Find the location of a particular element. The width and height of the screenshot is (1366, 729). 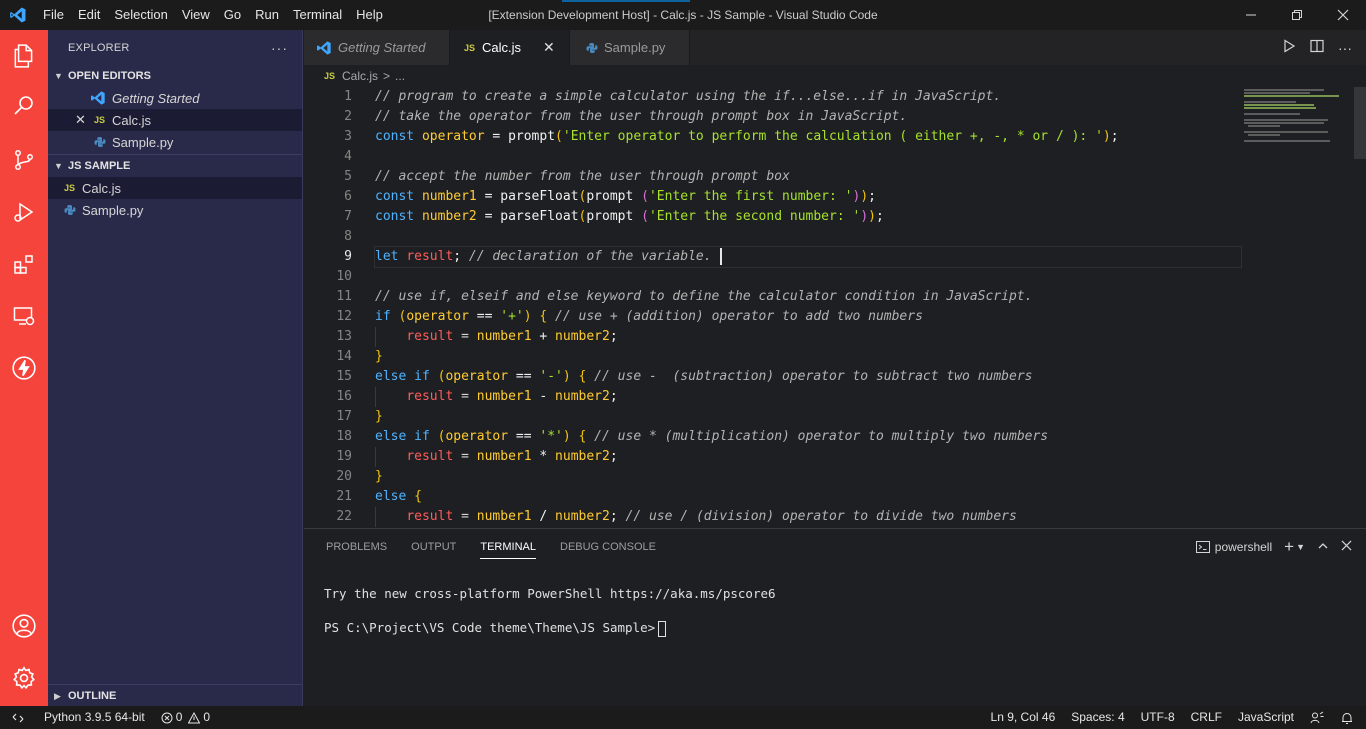

close-panel-icon is located at coordinates (1346, 547).